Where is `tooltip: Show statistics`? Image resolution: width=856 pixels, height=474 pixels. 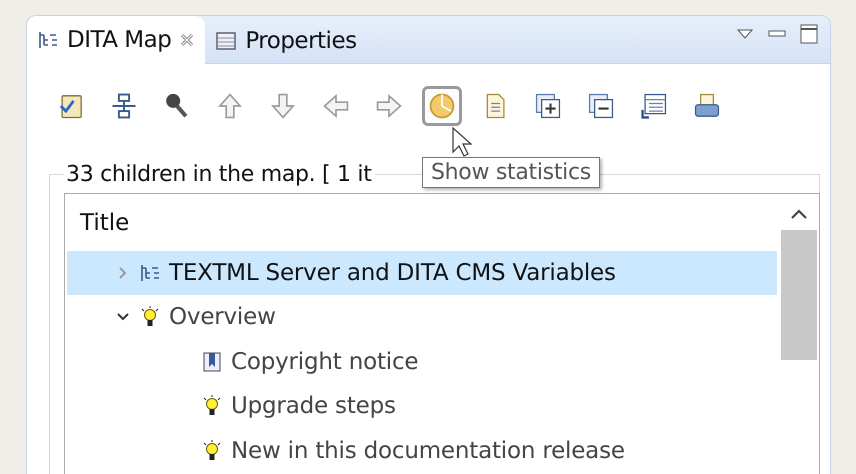 tooltip: Show statistics is located at coordinates (511, 172).